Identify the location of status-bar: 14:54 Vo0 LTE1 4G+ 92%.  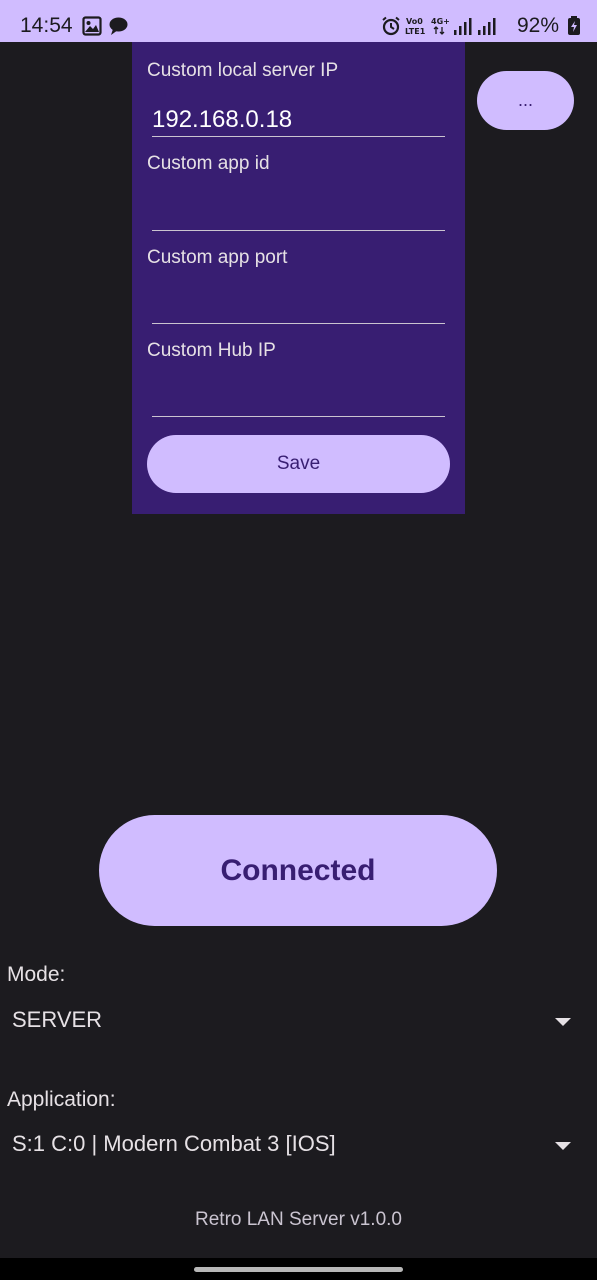
(298, 21).